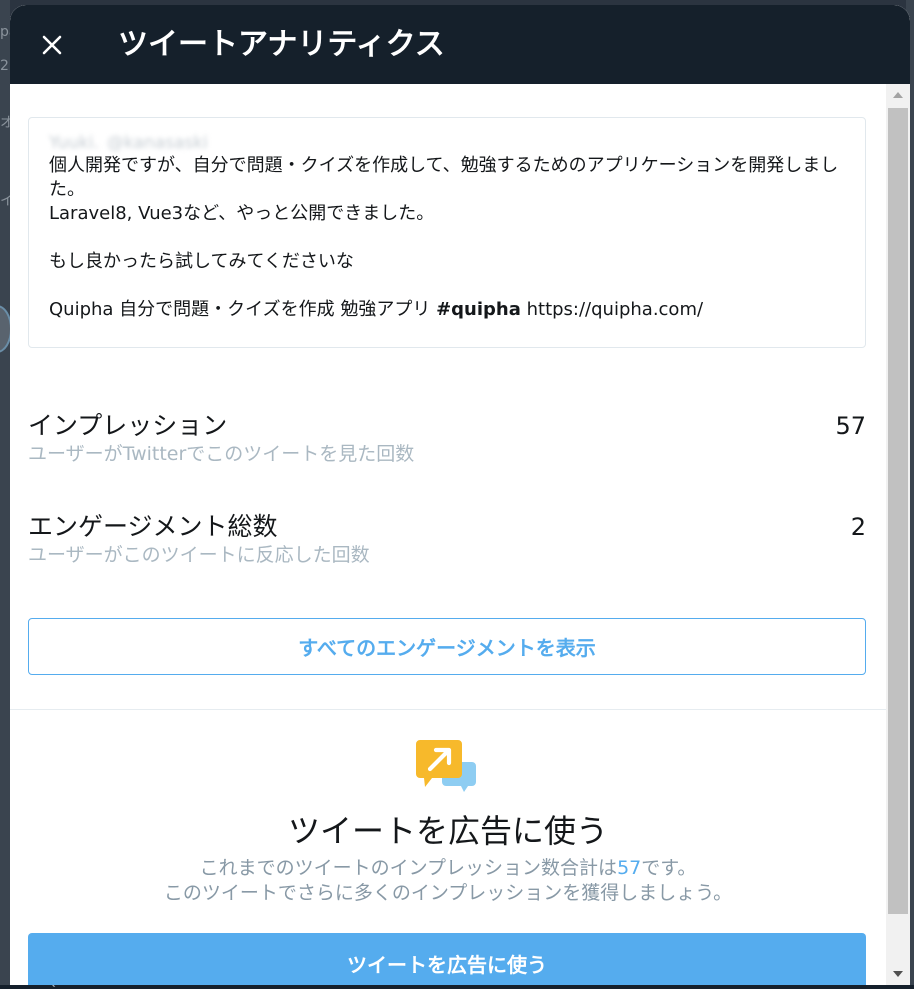 The image size is (914, 989). I want to click on stat-engagements: エンゲージメント総数 ユーザーがこのツイートに反応した回数 2, so click(447, 540).